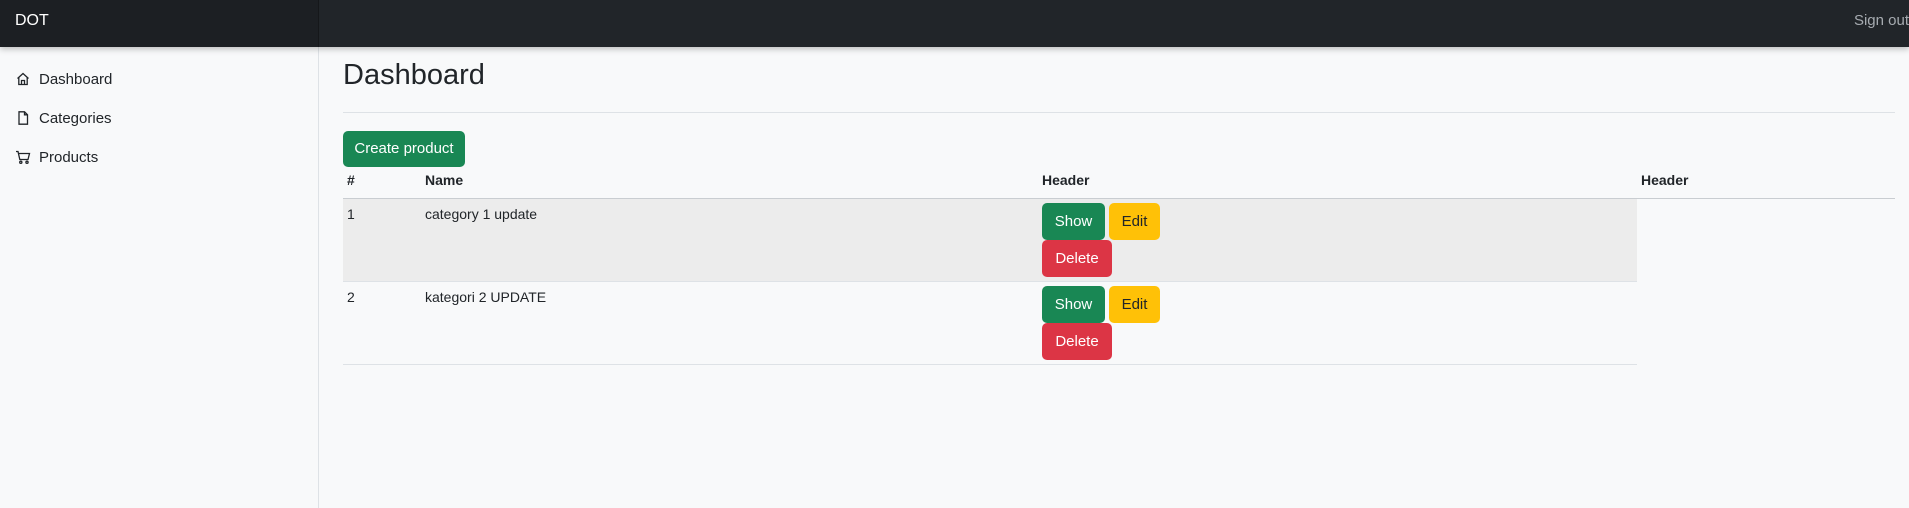 This screenshot has height=508, width=1909. I want to click on column-header-name: Name, so click(444, 180).